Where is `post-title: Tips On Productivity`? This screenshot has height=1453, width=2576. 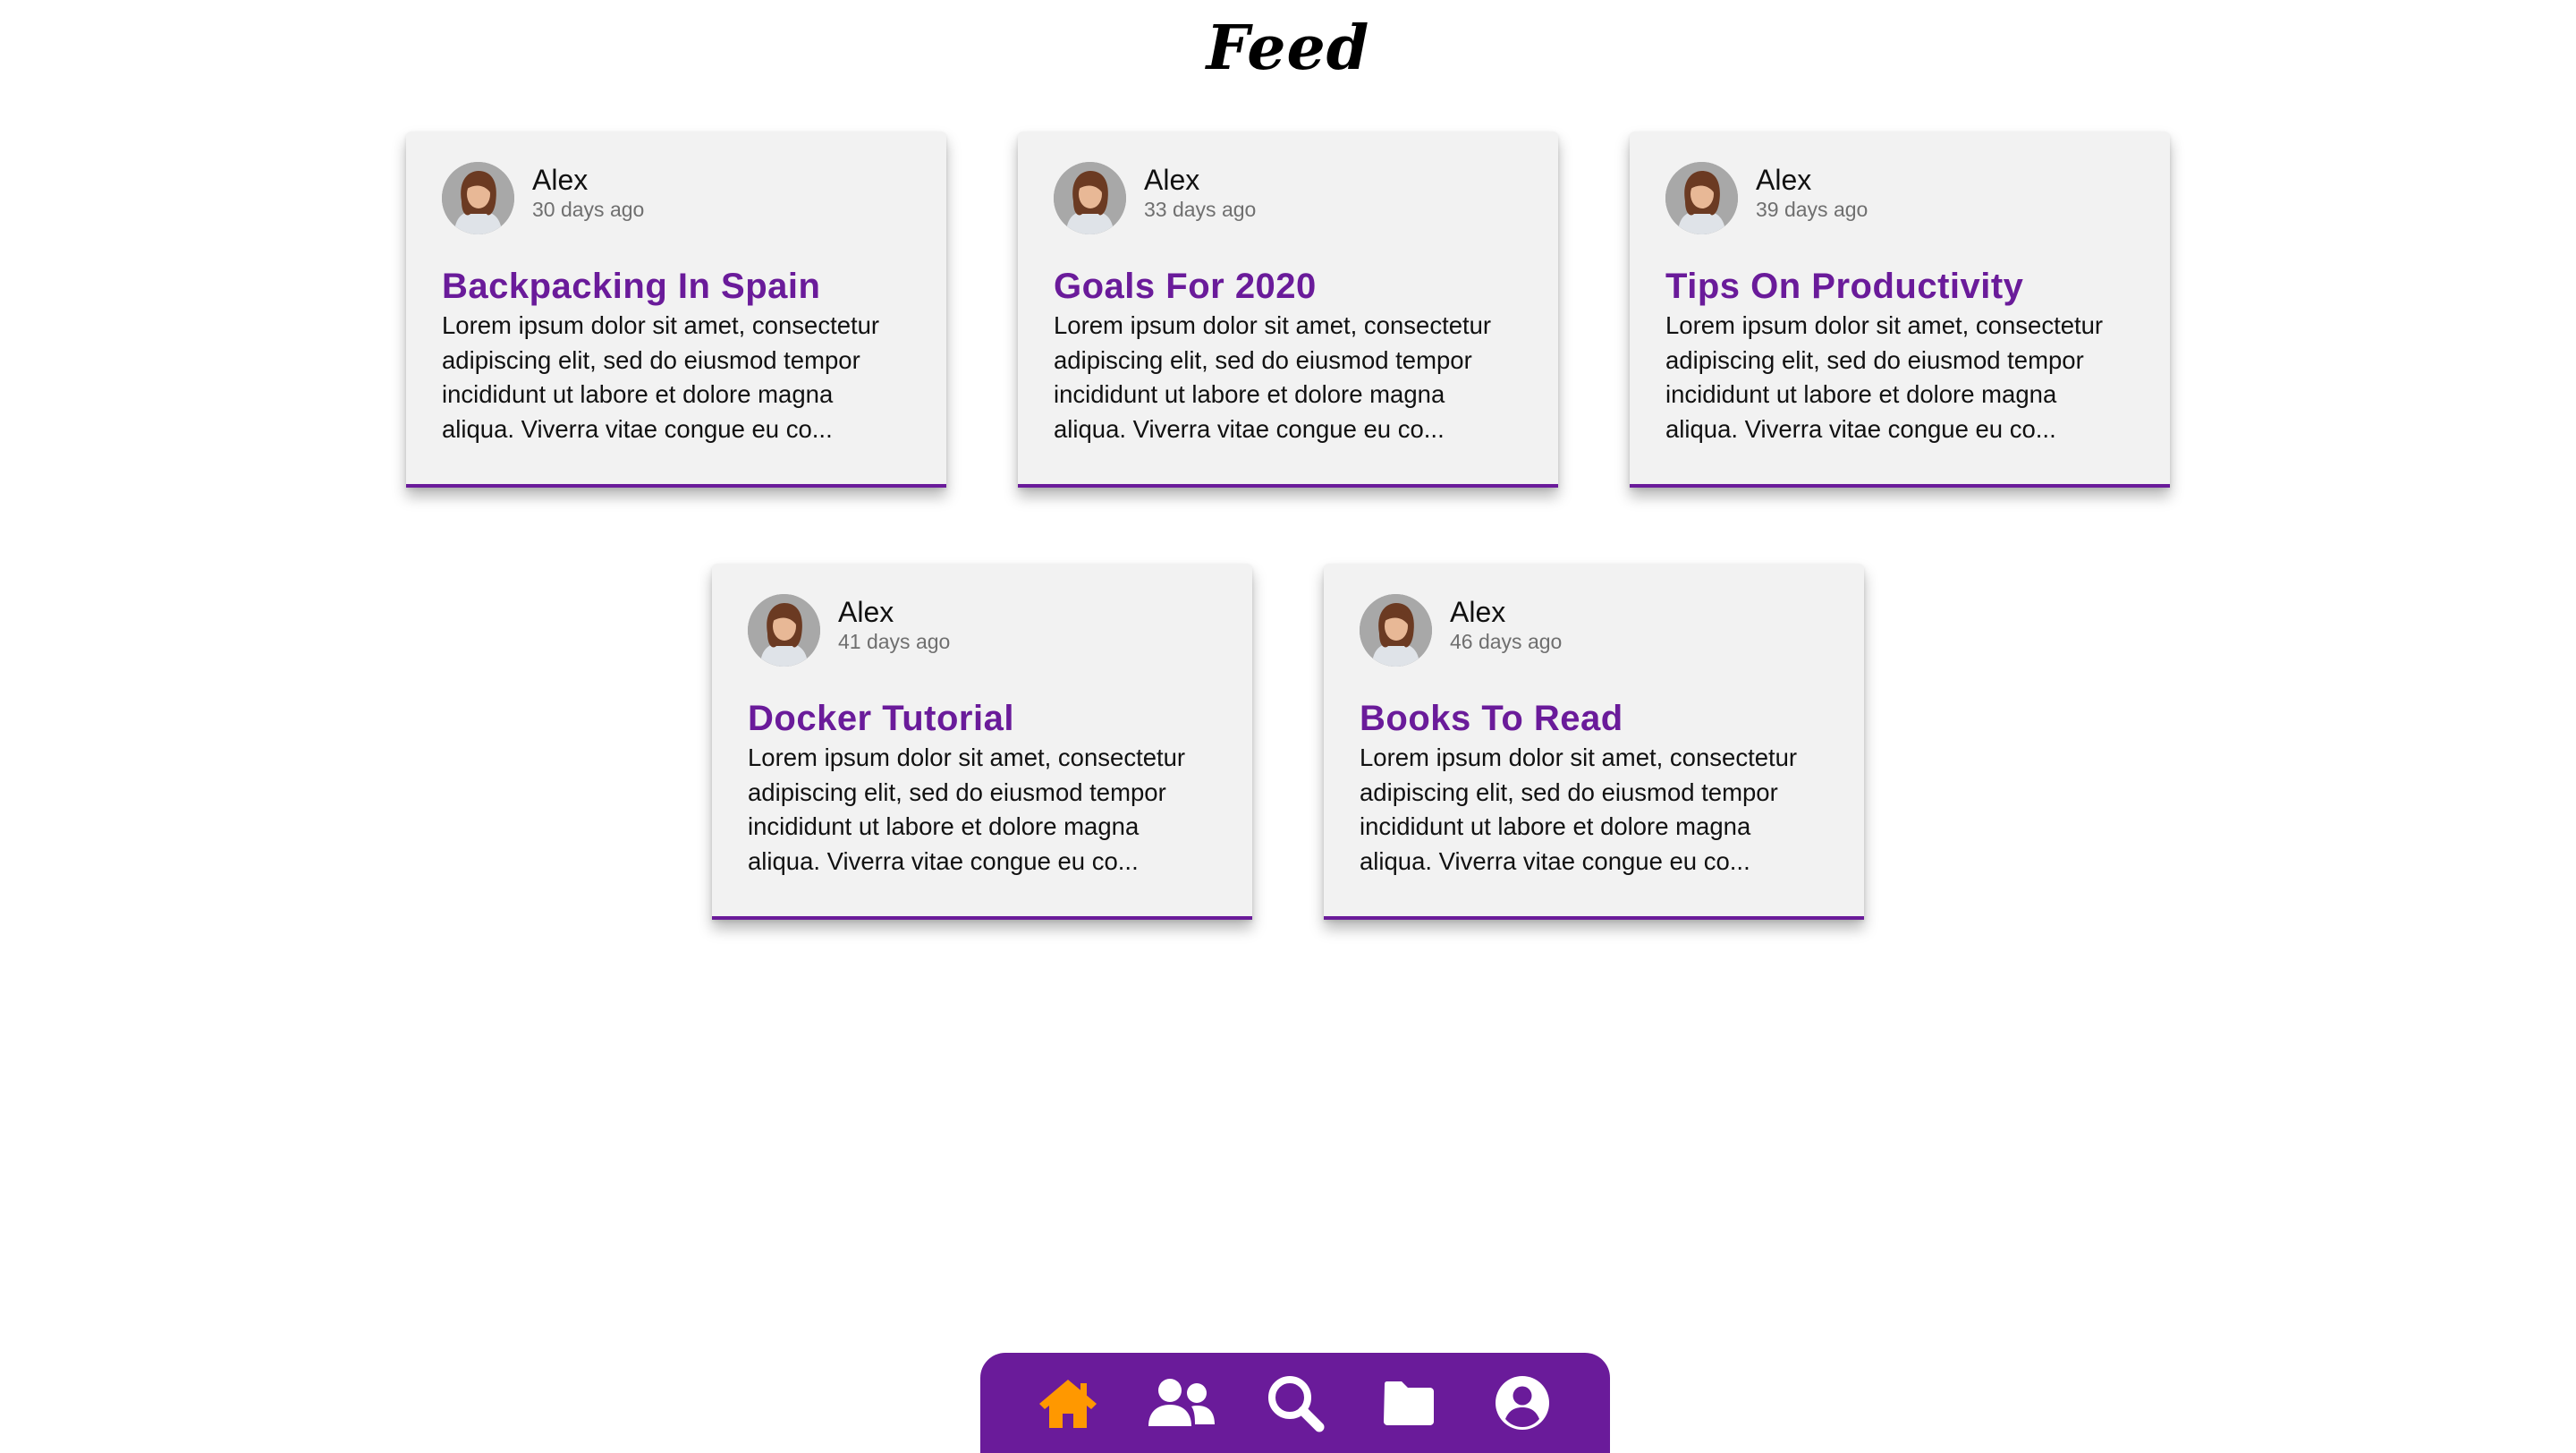 post-title: Tips On Productivity is located at coordinates (1899, 286).